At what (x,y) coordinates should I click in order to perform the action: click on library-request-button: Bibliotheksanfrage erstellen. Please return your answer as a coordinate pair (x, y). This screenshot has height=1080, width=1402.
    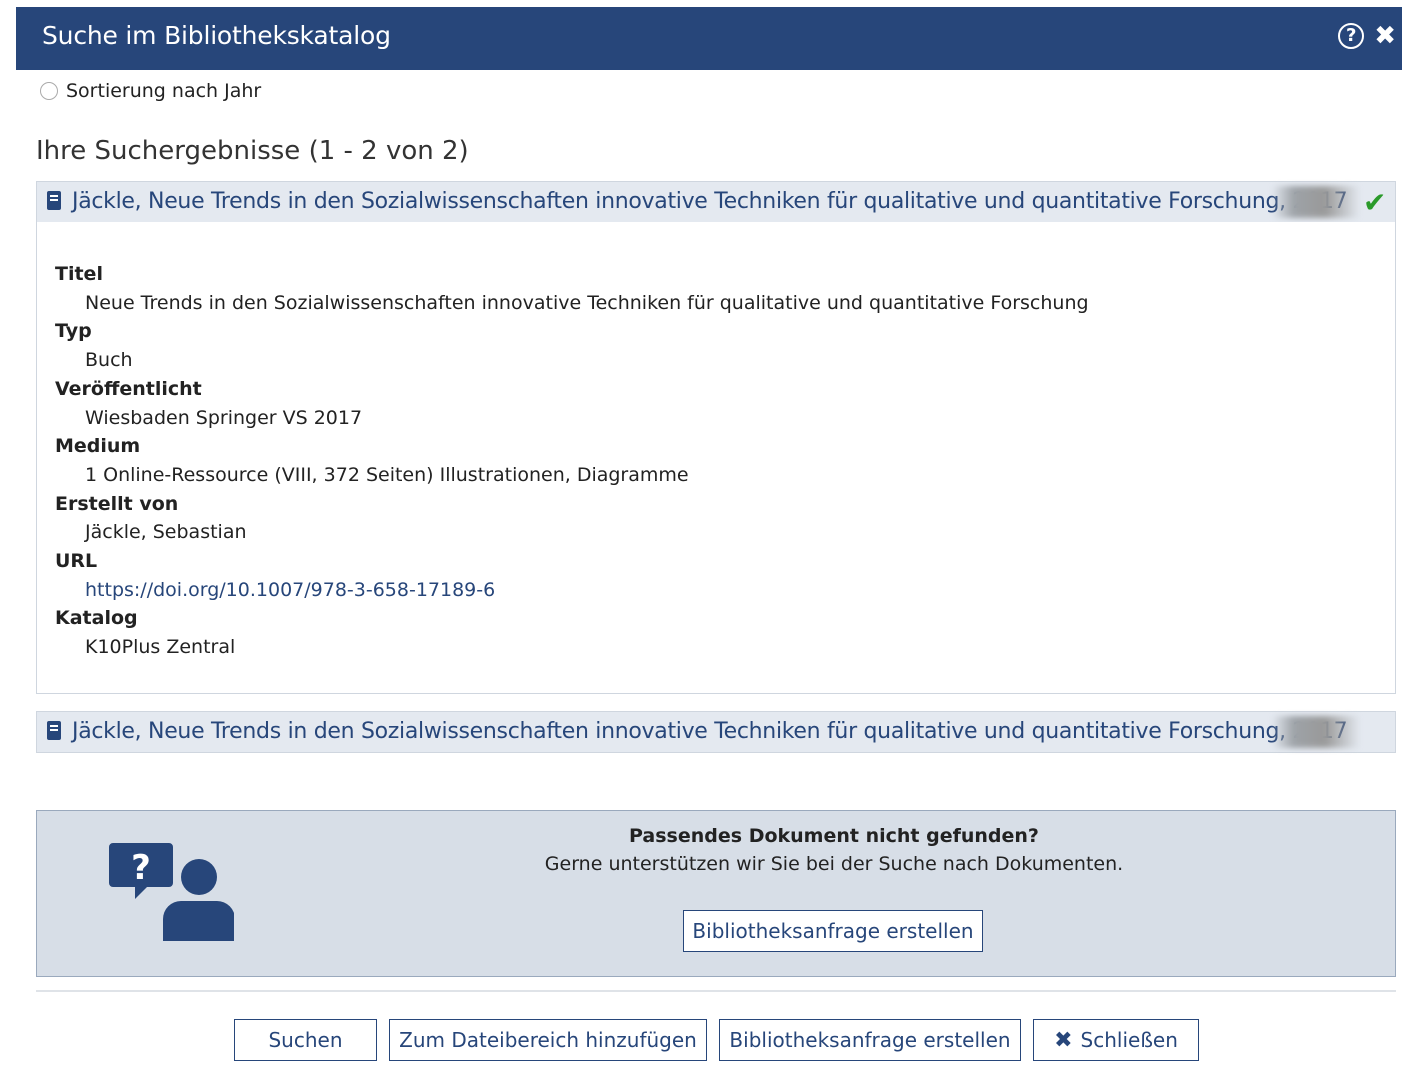
    Looking at the image, I should click on (870, 1040).